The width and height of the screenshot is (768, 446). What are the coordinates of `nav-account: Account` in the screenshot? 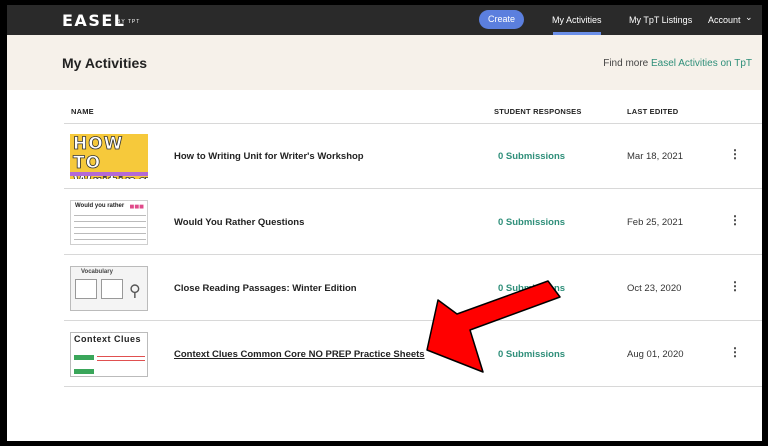 It's located at (724, 20).